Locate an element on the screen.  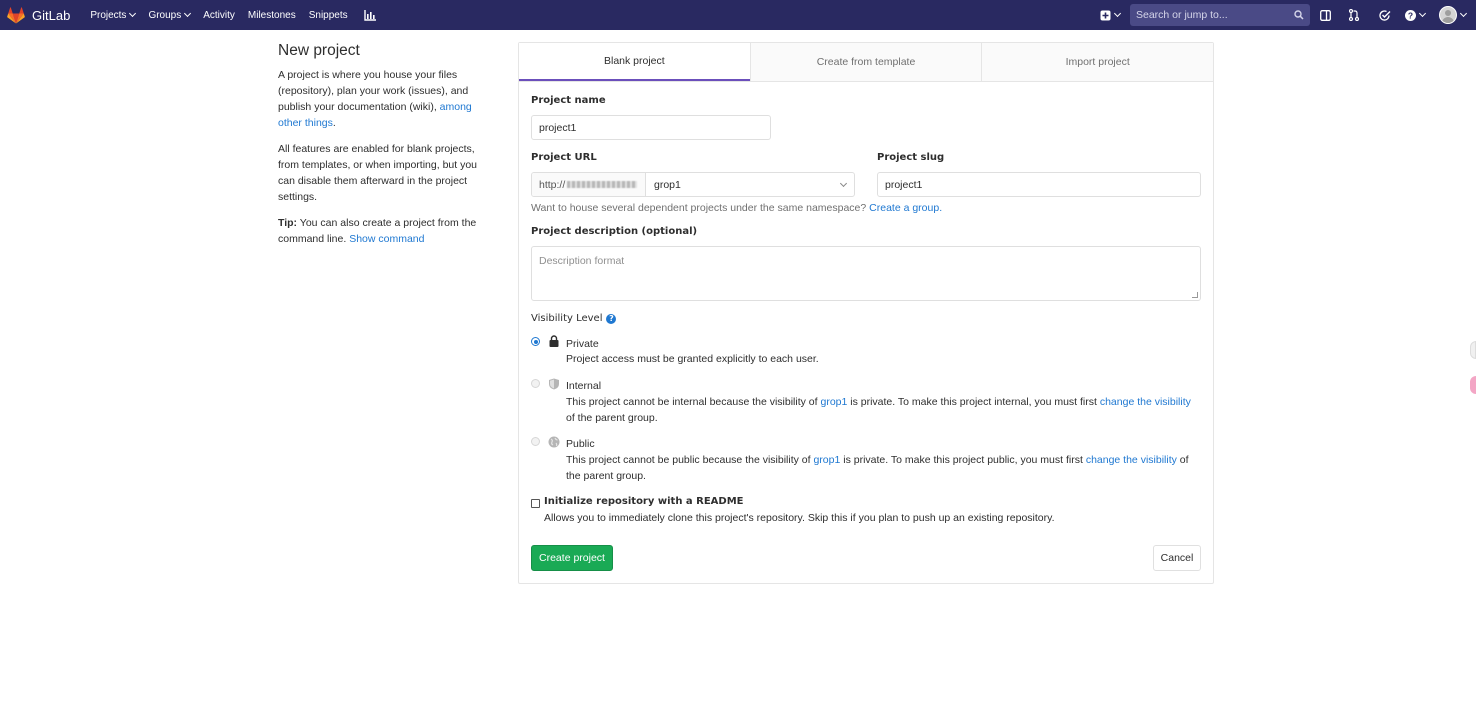
visibility-public-radio is located at coordinates (535, 441).